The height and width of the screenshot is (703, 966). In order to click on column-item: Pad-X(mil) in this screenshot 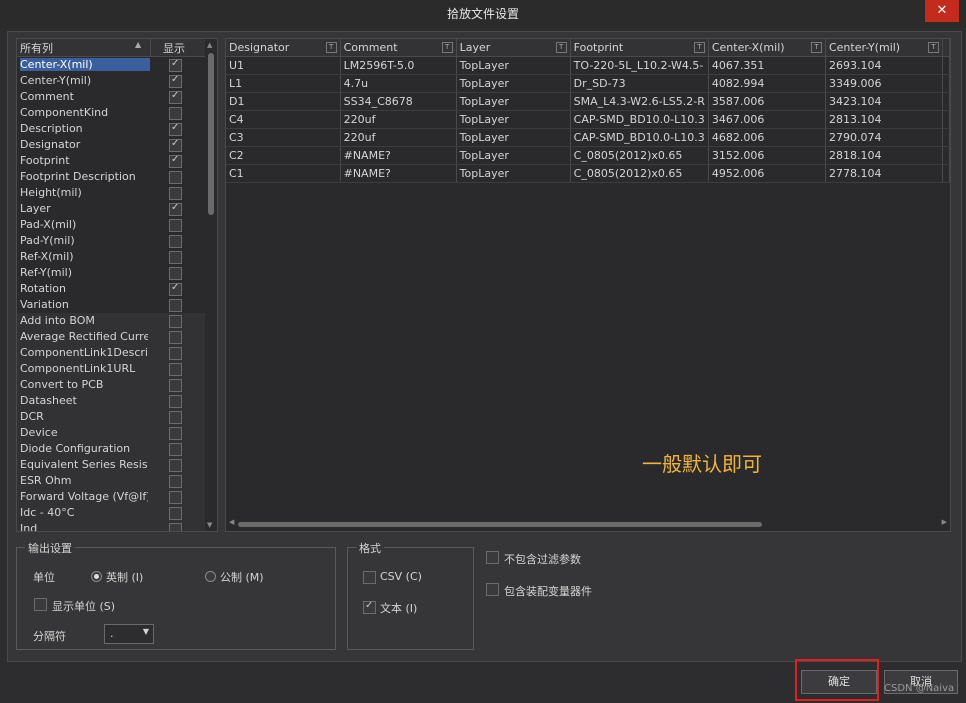, I will do `click(117, 225)`.